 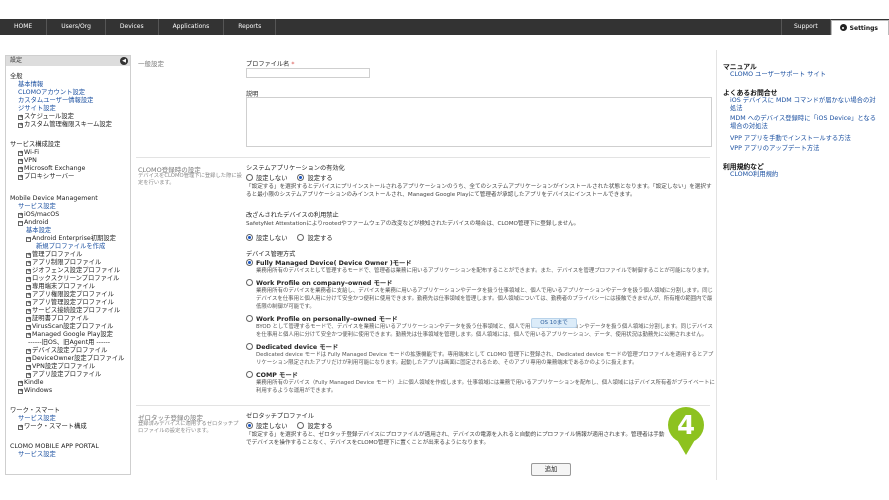 What do you see at coordinates (192, 27) in the screenshot?
I see `nav-applications: Applications` at bounding box center [192, 27].